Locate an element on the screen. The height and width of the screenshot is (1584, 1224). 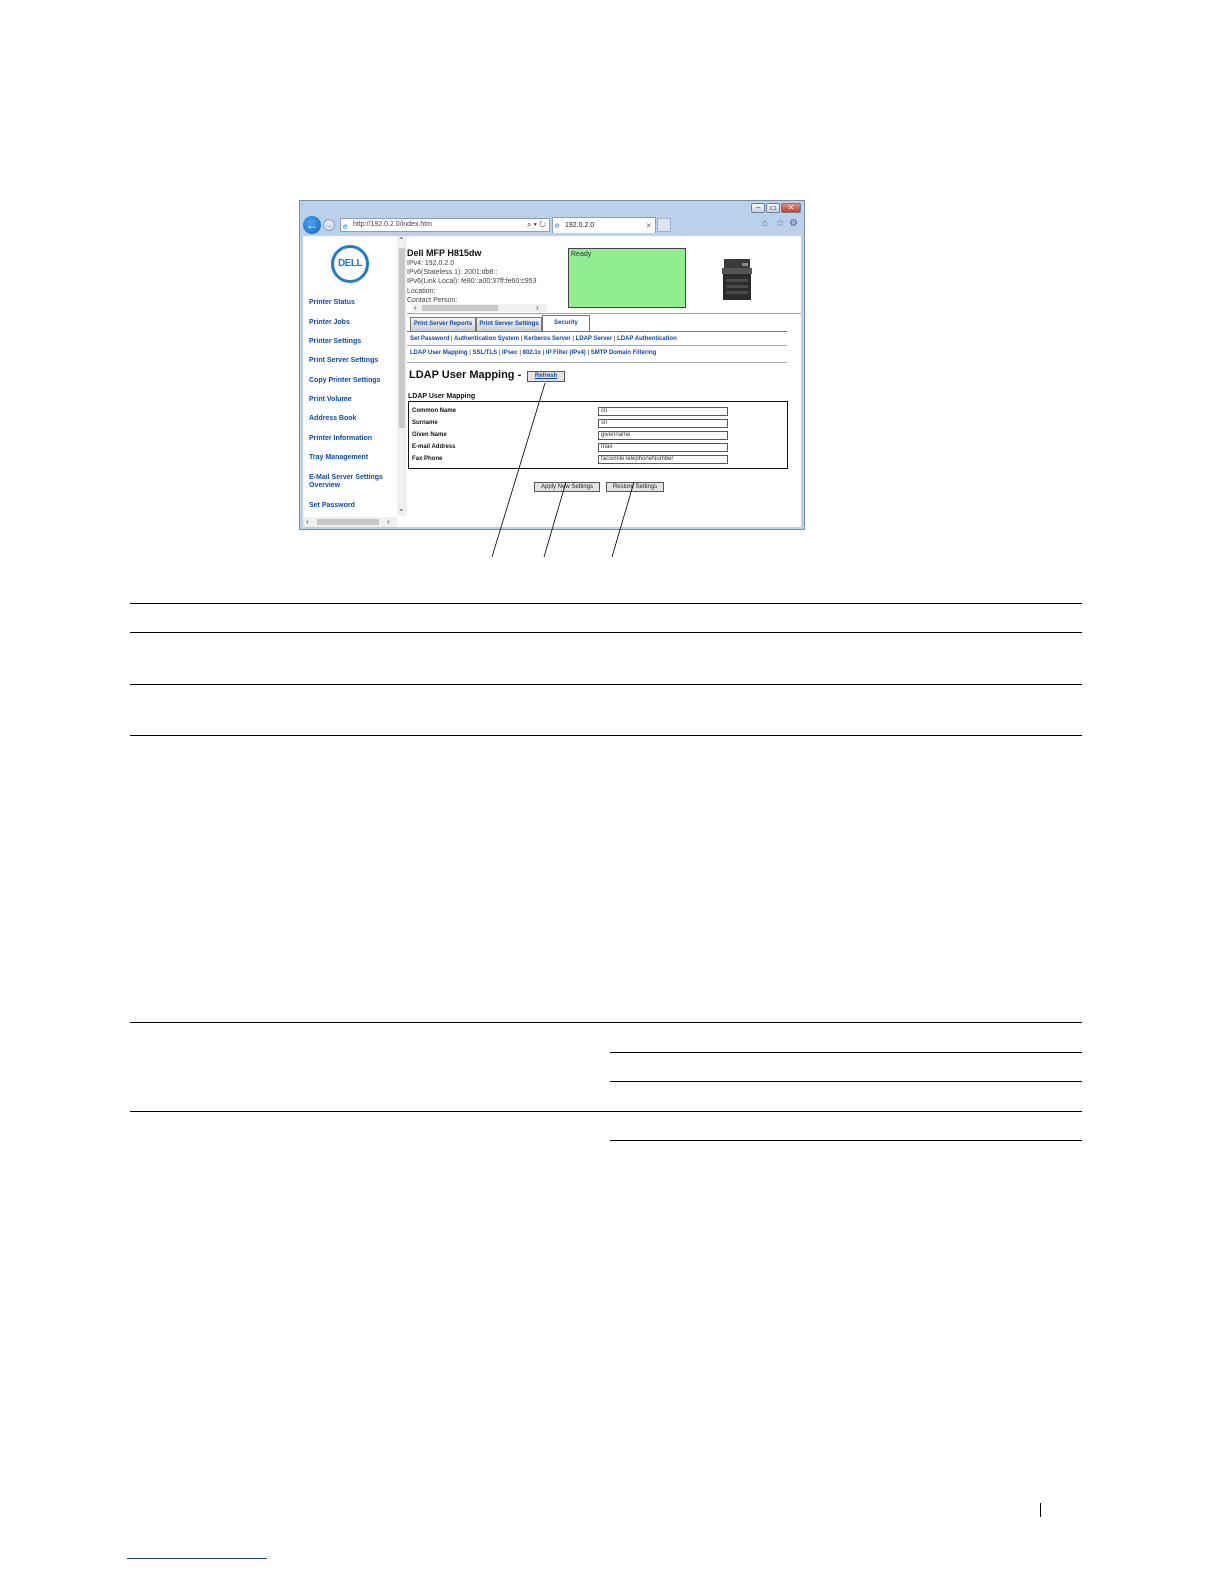
link-ssl-tls: SSL/TLS is located at coordinates (484, 353).